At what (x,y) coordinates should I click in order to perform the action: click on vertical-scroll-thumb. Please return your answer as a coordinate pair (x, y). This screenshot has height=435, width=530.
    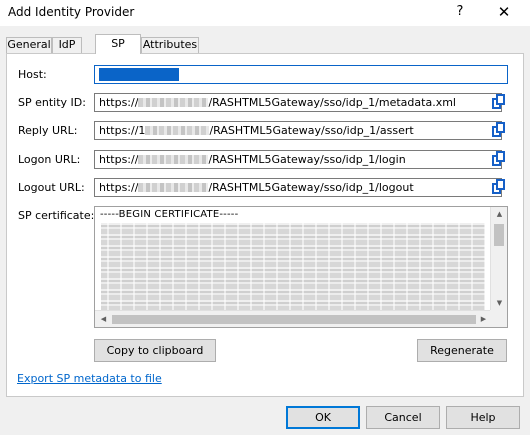
    Looking at the image, I should click on (499, 235).